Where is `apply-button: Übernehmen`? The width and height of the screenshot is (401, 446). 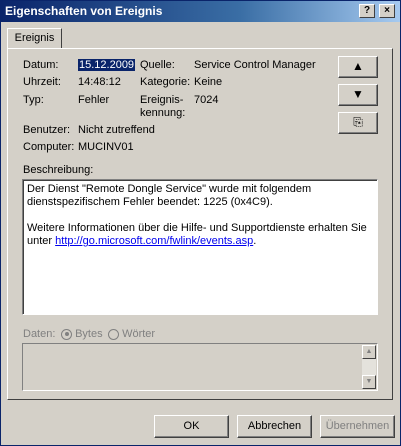
apply-button: Übernehmen is located at coordinates (357, 426).